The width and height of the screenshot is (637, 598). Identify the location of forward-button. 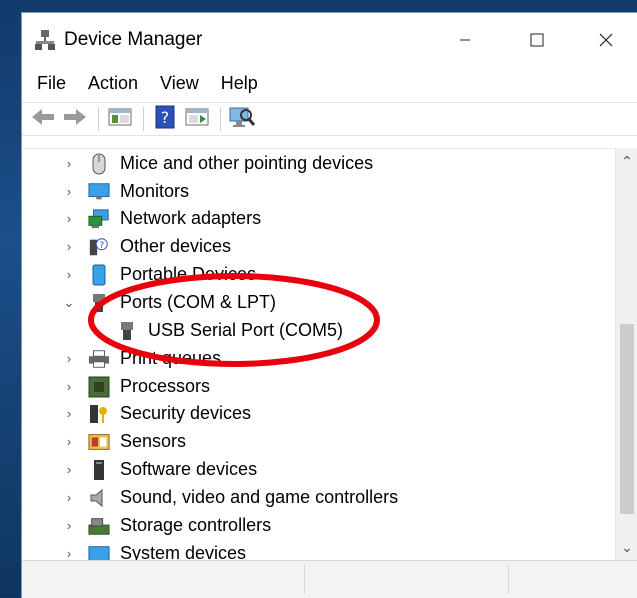
(75, 119).